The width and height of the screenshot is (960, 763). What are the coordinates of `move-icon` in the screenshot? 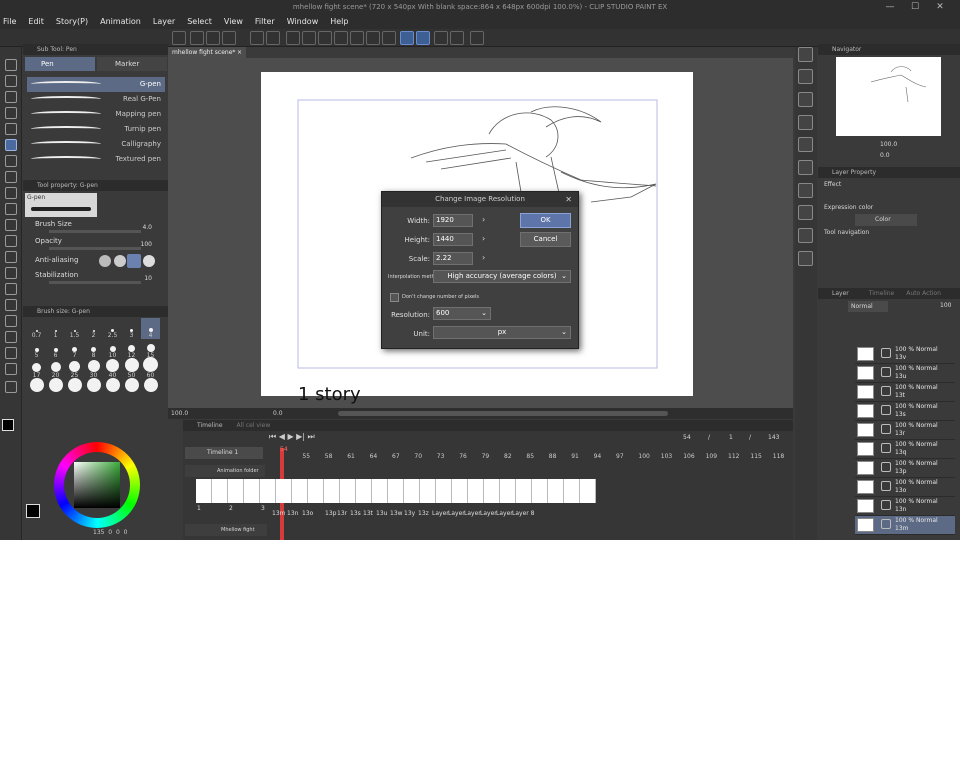 It's located at (11, 97).